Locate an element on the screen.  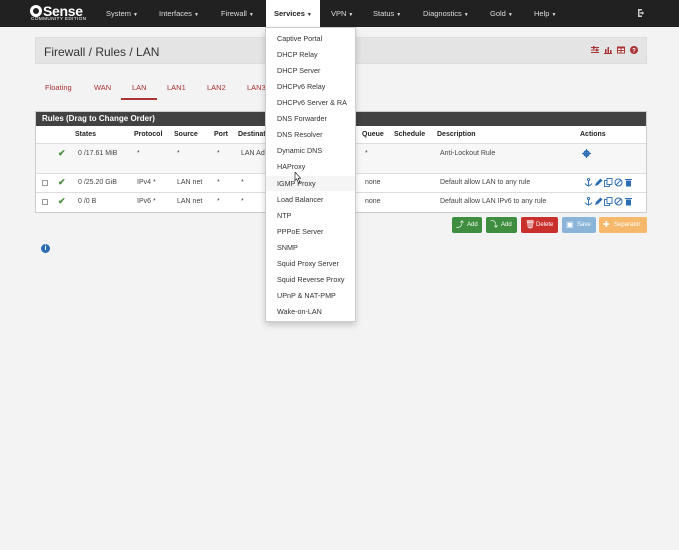
nav-system: System ▼ is located at coordinates (122, 13).